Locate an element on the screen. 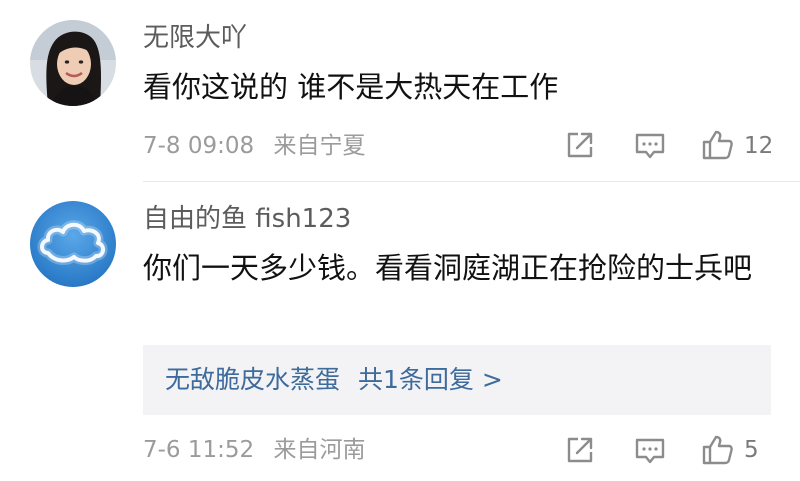  comment-text: 看你这说的 谁不是大热天在工作 is located at coordinates (351, 87).